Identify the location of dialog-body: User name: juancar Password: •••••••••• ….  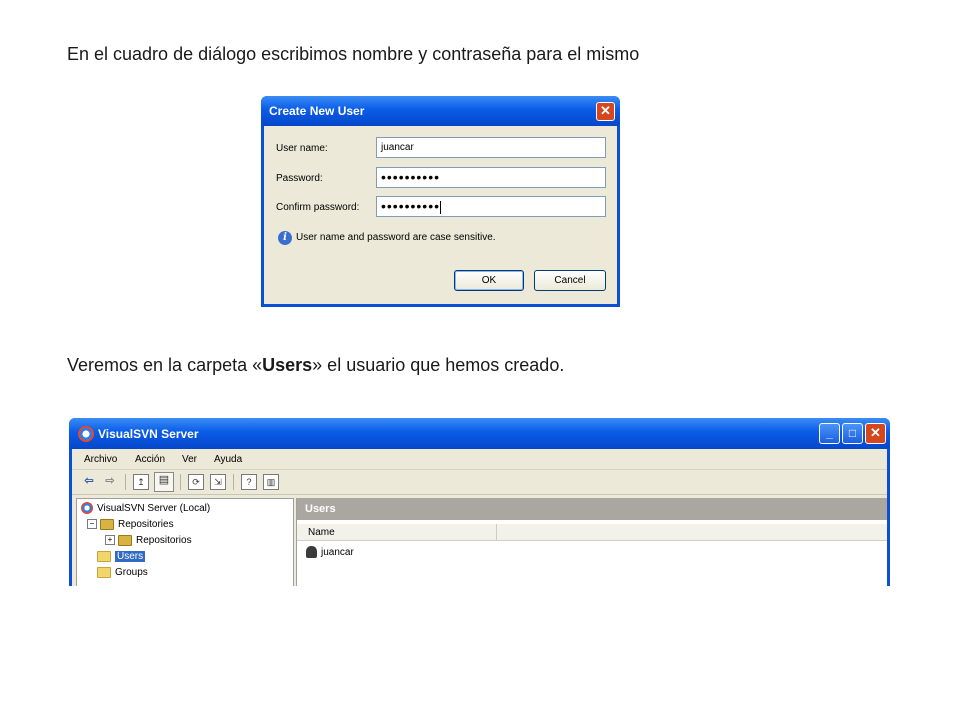
(440, 215).